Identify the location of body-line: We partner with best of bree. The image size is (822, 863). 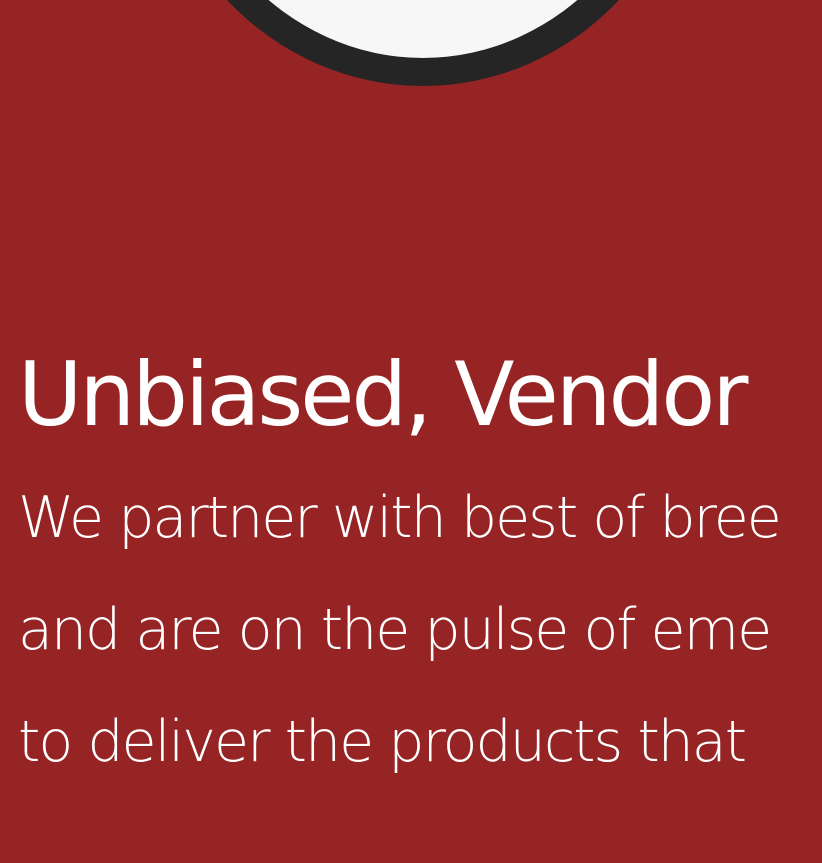
(400, 518).